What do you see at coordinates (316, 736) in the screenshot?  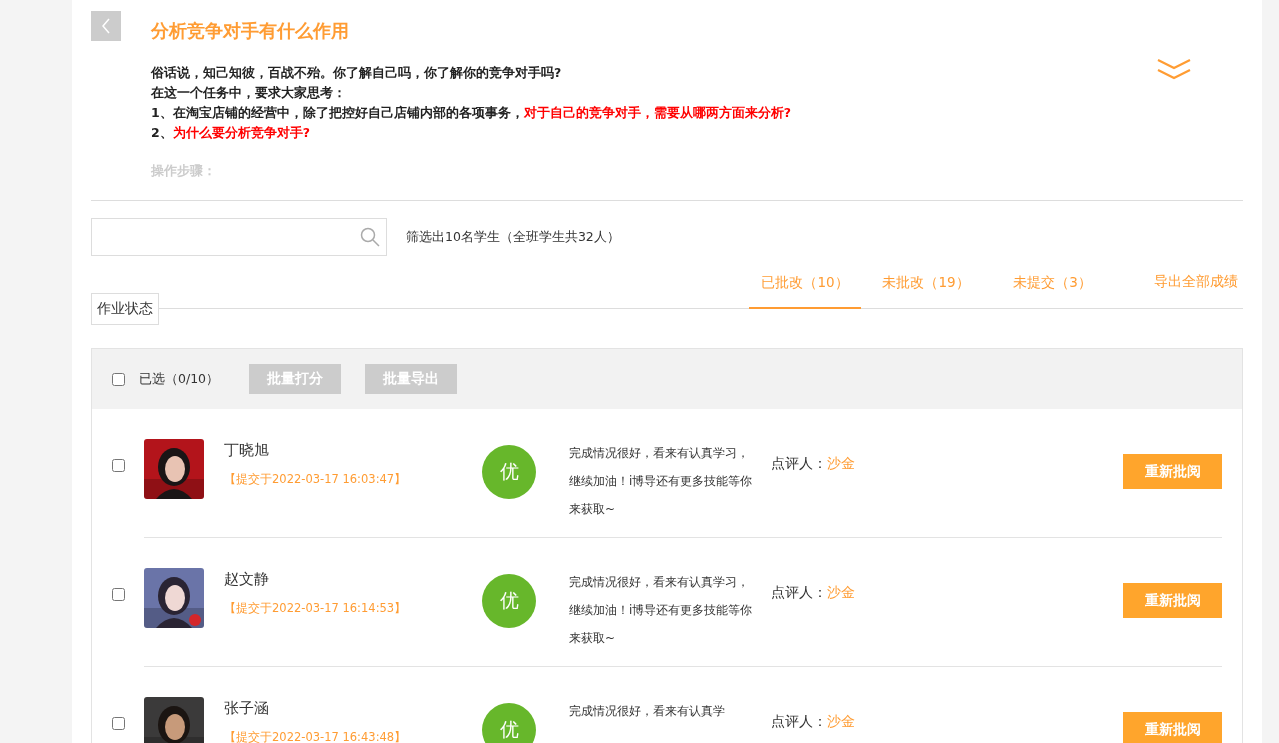 I see `submit-time: 【提交于2022-03-17 16:43:48】` at bounding box center [316, 736].